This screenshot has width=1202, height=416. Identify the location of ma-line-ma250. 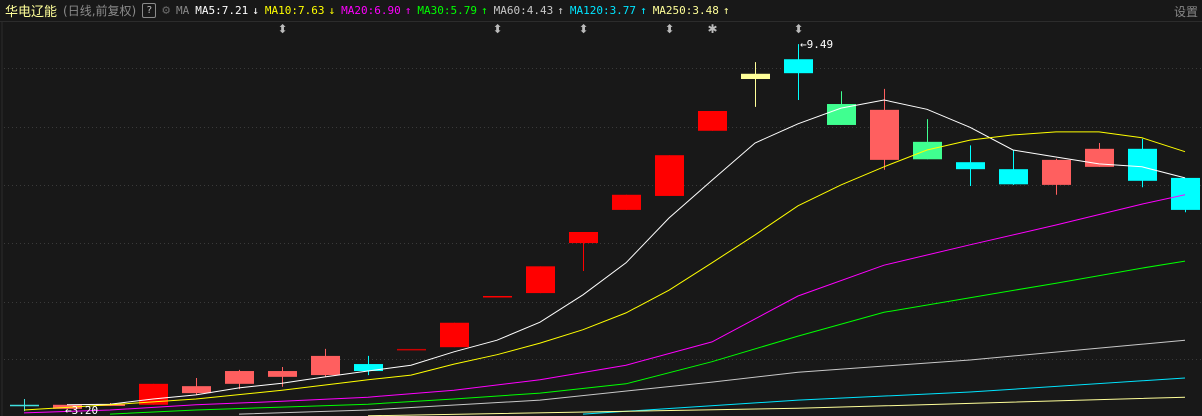
(776, 406).